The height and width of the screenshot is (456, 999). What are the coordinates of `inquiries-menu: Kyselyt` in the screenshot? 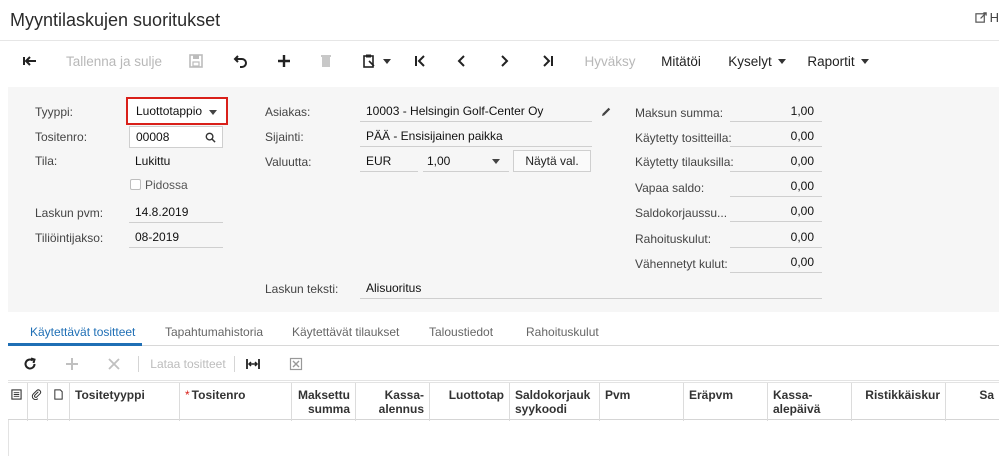 It's located at (757, 61).